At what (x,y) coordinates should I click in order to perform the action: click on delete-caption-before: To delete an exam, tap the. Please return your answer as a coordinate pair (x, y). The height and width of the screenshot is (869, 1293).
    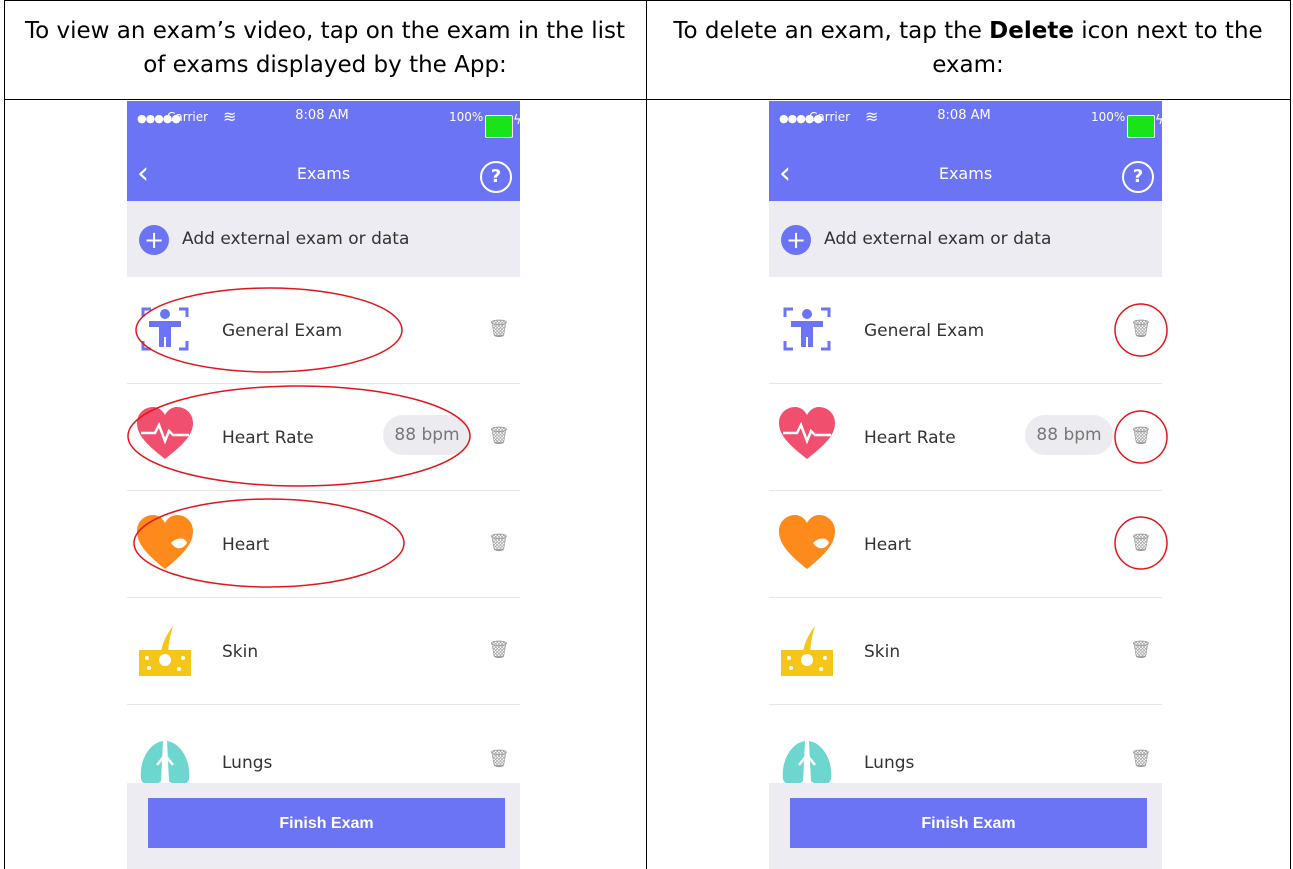
    Looking at the image, I should click on (831, 31).